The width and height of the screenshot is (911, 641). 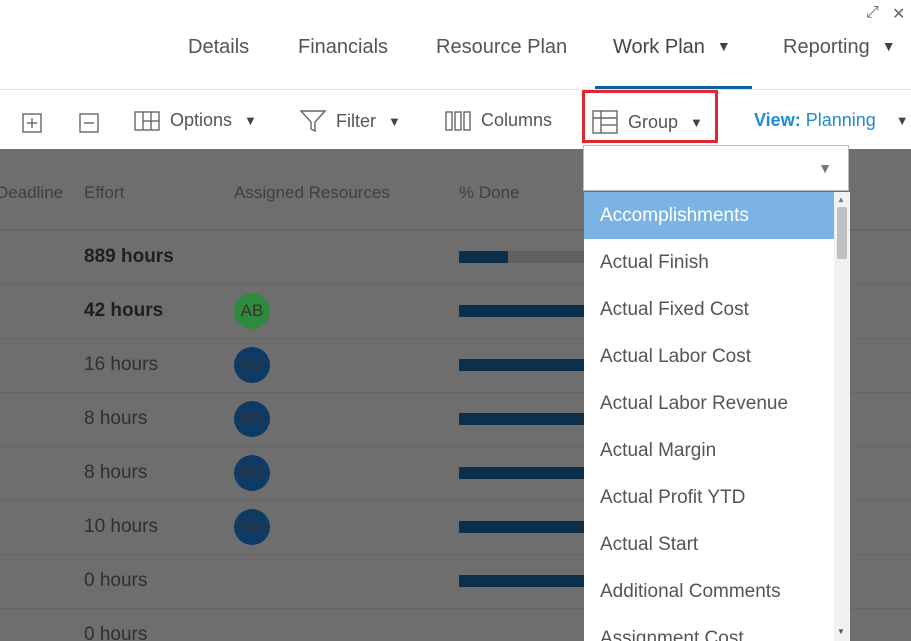 What do you see at coordinates (709, 403) in the screenshot?
I see `group-option: Actual Labor Revenue` at bounding box center [709, 403].